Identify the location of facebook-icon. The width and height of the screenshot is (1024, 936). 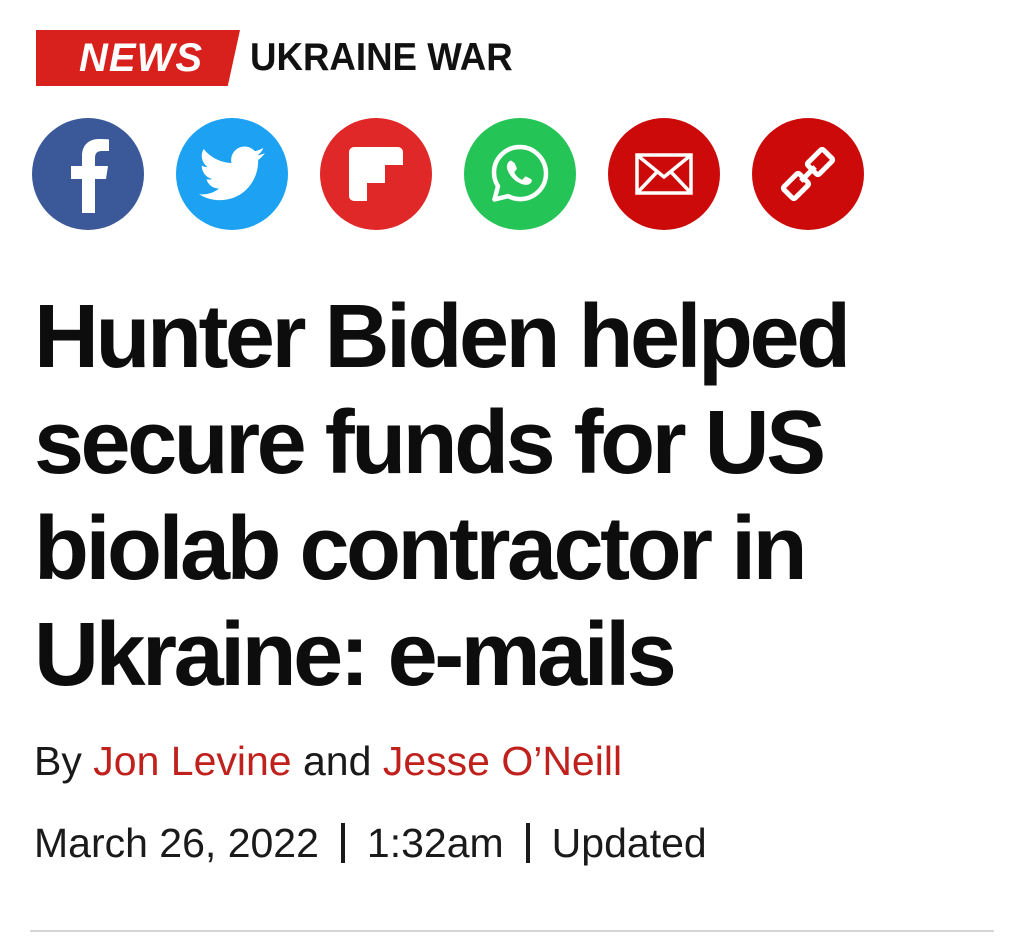
(88, 174).